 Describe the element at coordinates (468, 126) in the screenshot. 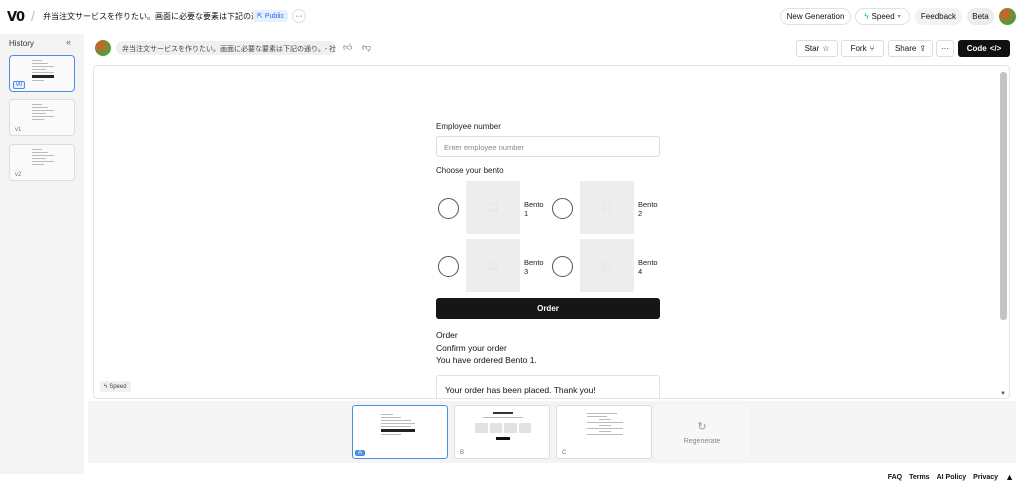

I see `employee-number-label: Employee number` at that location.